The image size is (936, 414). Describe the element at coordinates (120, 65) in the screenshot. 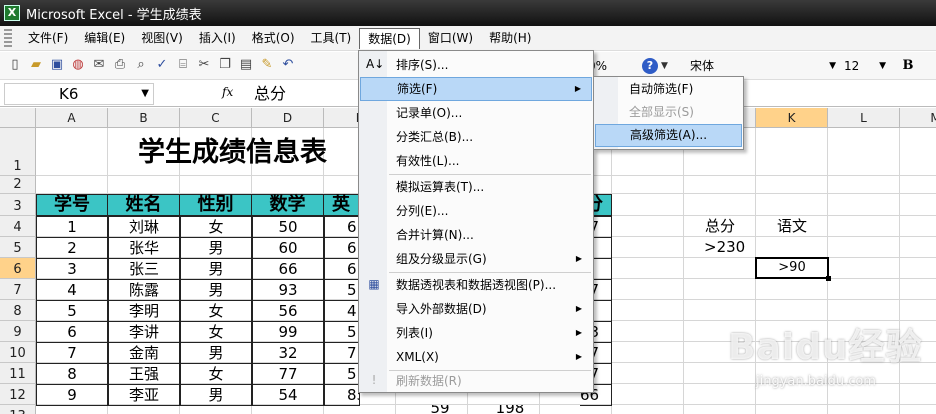

I see `print-icon: ⎙` at that location.